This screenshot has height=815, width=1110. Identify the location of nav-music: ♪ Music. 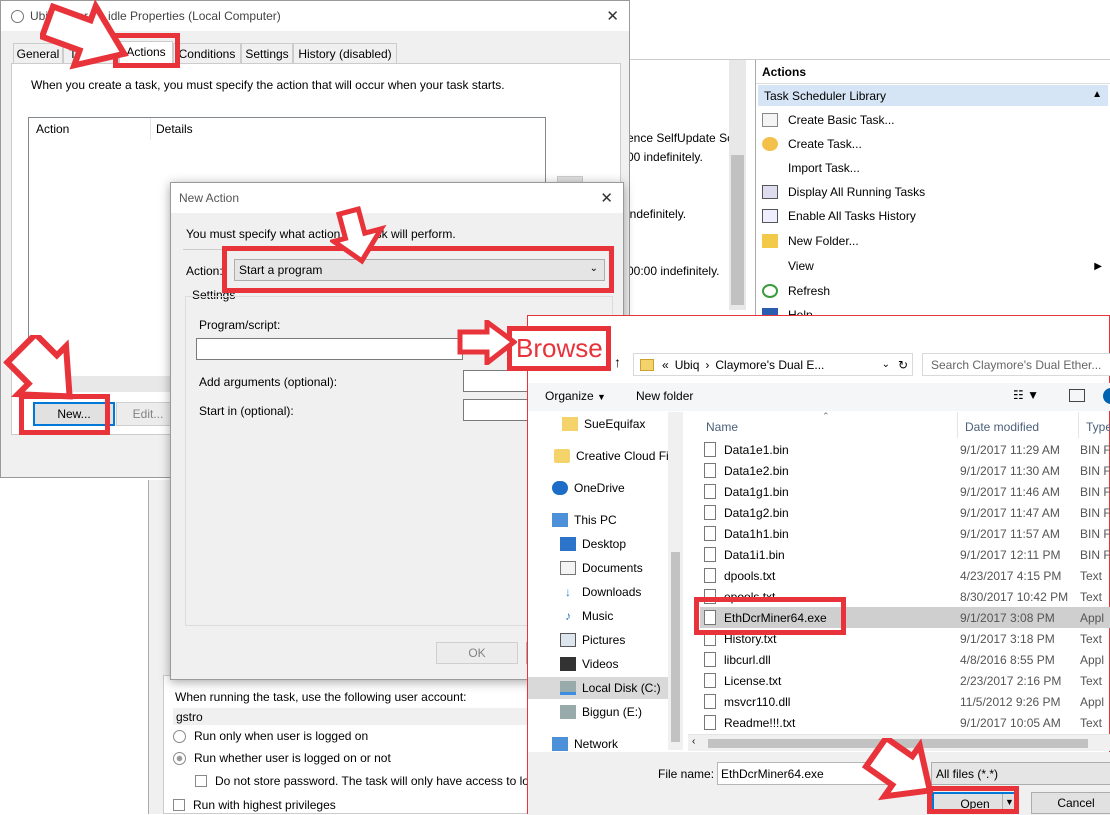
(586, 616).